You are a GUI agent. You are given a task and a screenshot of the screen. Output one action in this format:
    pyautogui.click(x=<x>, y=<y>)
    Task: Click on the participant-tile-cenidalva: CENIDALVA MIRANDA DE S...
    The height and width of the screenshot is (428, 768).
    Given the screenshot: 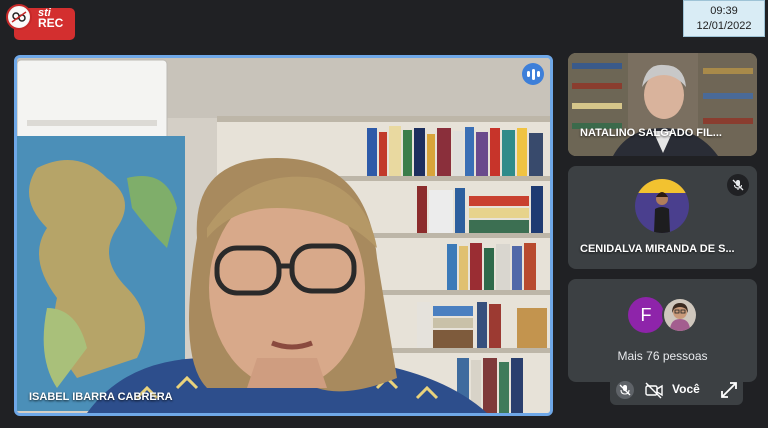 What is the action you would take?
    pyautogui.click(x=662, y=217)
    